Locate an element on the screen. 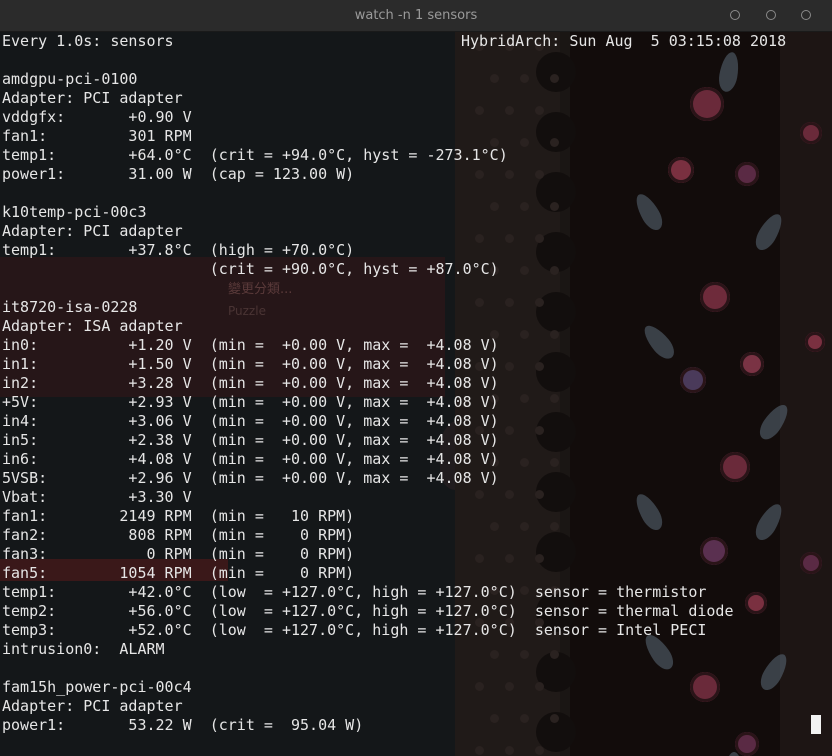 The image size is (832, 756). close-button is located at coordinates (806, 15).